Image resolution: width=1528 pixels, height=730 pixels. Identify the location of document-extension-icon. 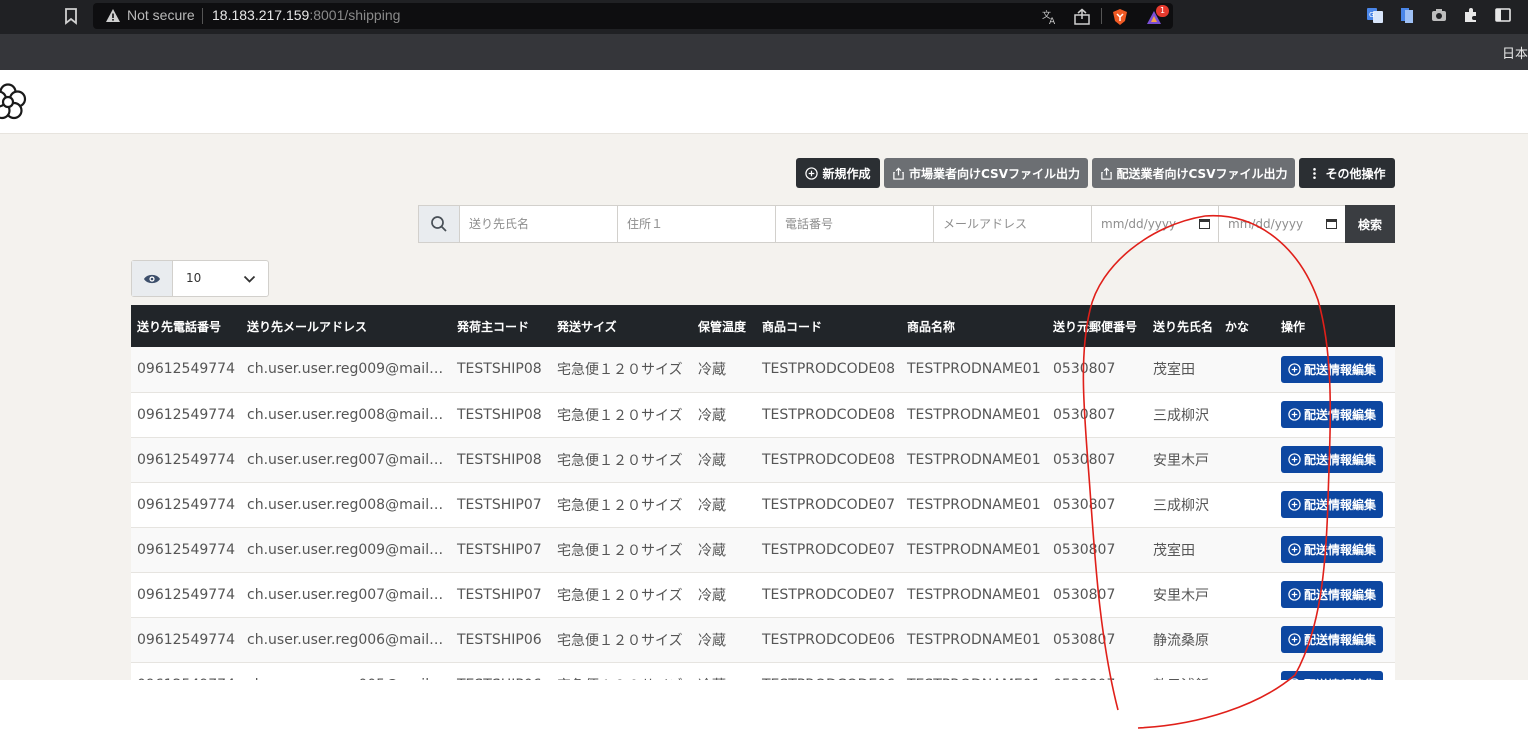
(1407, 15).